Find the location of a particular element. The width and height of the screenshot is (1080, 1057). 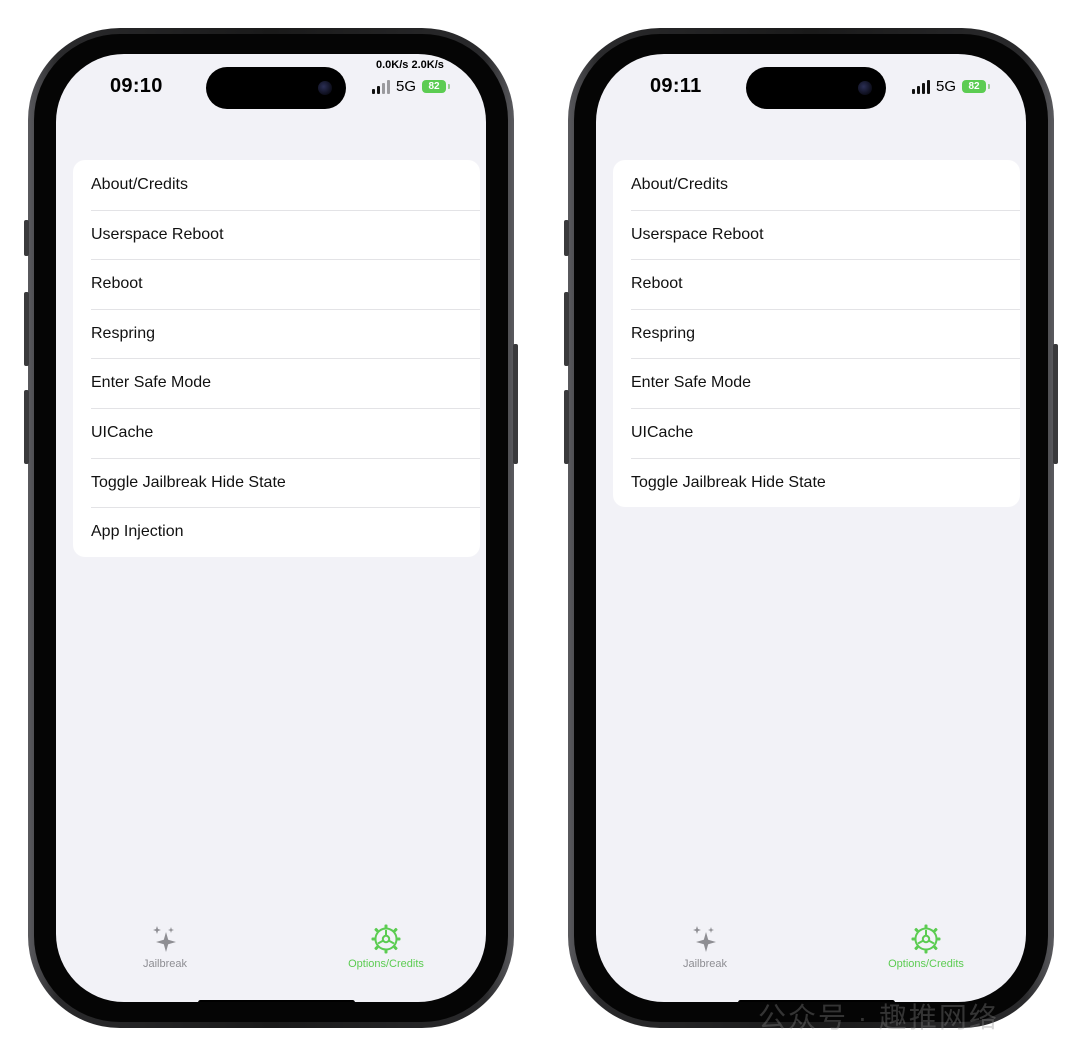

status-time: 09:11 is located at coordinates (676, 86).